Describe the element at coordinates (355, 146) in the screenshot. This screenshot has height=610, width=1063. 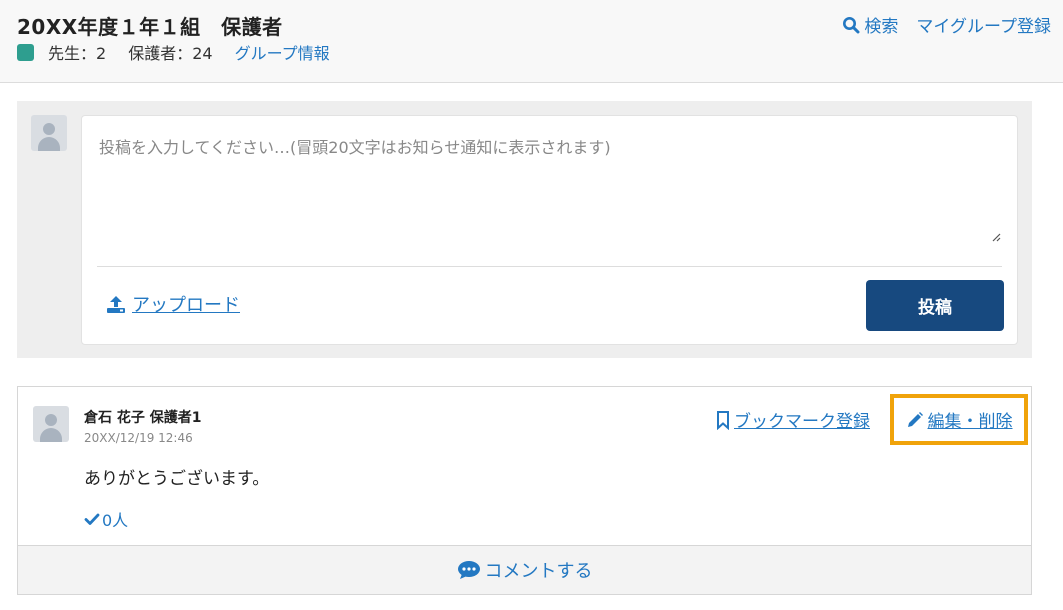
I see `post-input: 投稿を入力してください…(冒頭20文字はお知らせ通知に表示されます)` at that location.